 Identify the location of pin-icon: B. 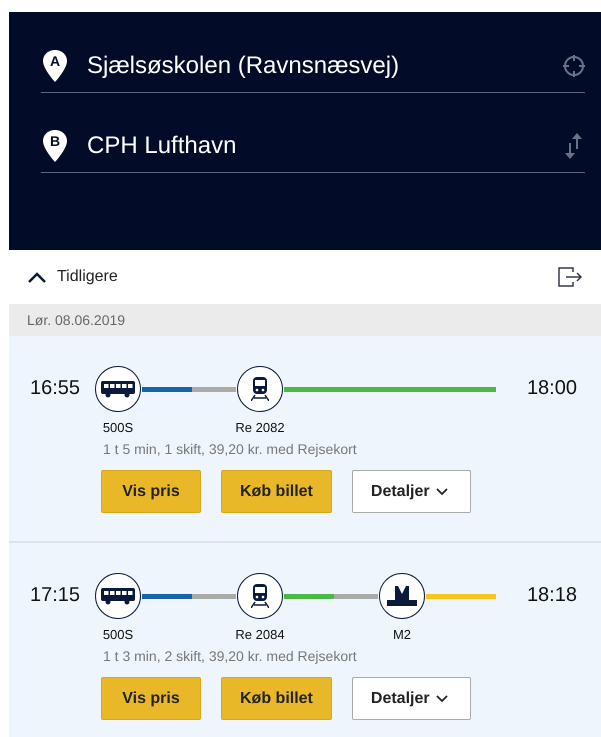
(55, 146).